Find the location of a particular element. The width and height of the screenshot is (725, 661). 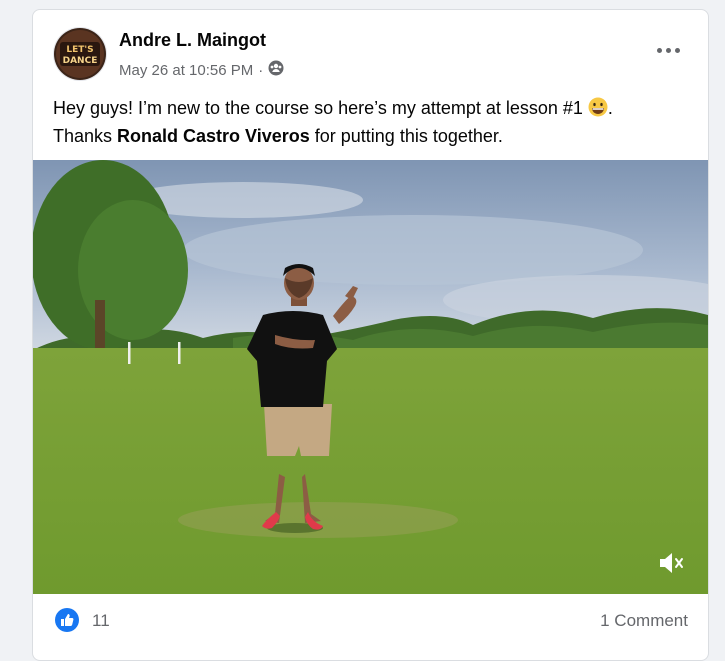

more-options-button is located at coordinates (668, 50).